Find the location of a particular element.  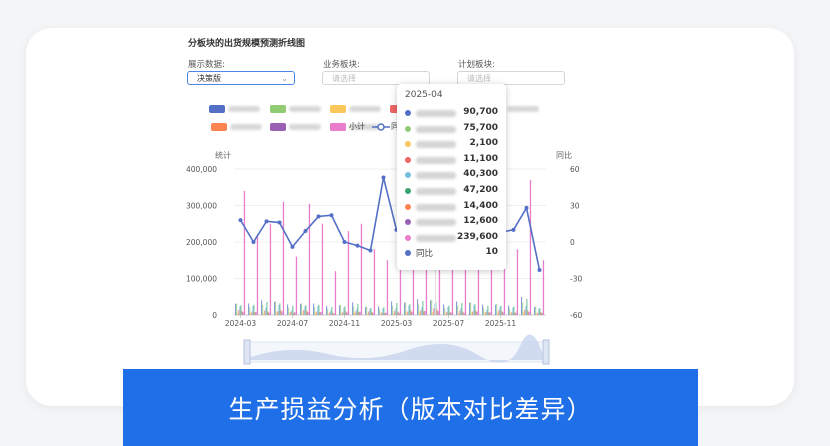

tooltip-value: 2,100 is located at coordinates (483, 143).